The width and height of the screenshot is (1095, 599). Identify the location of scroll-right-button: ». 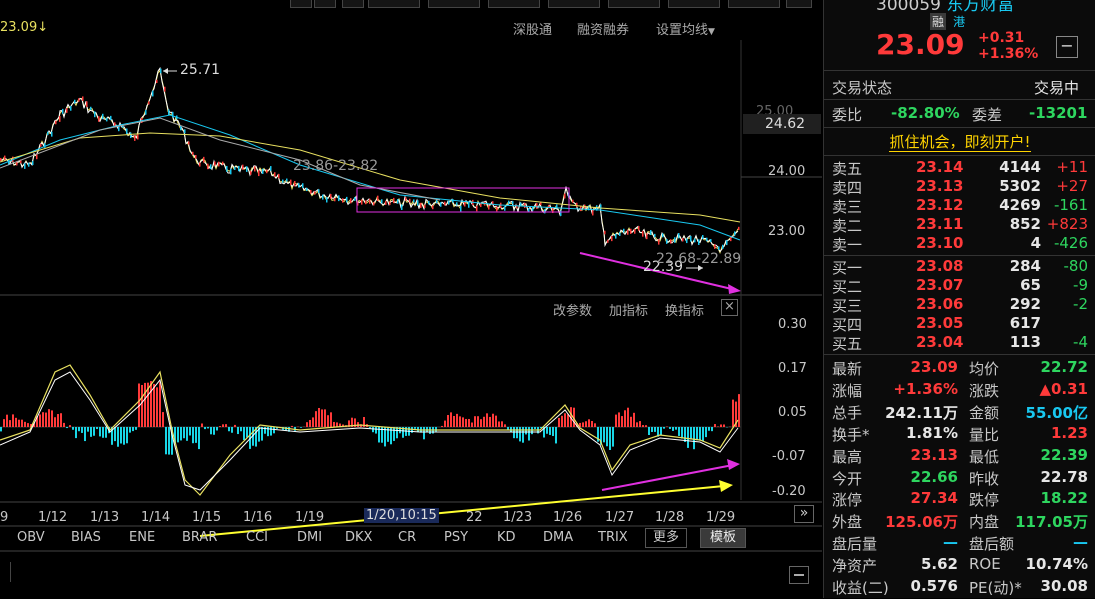
(804, 514).